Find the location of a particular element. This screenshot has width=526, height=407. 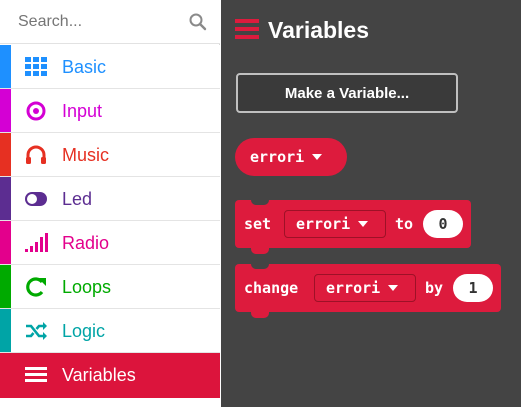

change-variable-block: change errori by 1 is located at coordinates (368, 290).